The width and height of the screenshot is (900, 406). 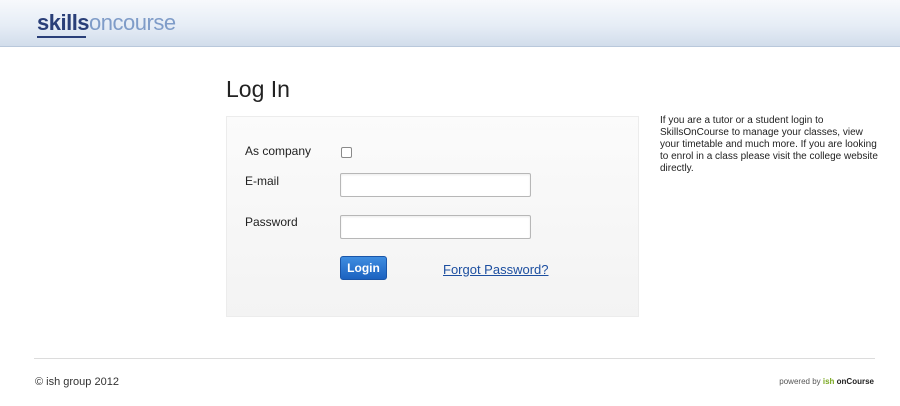 What do you see at coordinates (132, 22) in the screenshot?
I see `logo-oncourse-text: oncourse` at bounding box center [132, 22].